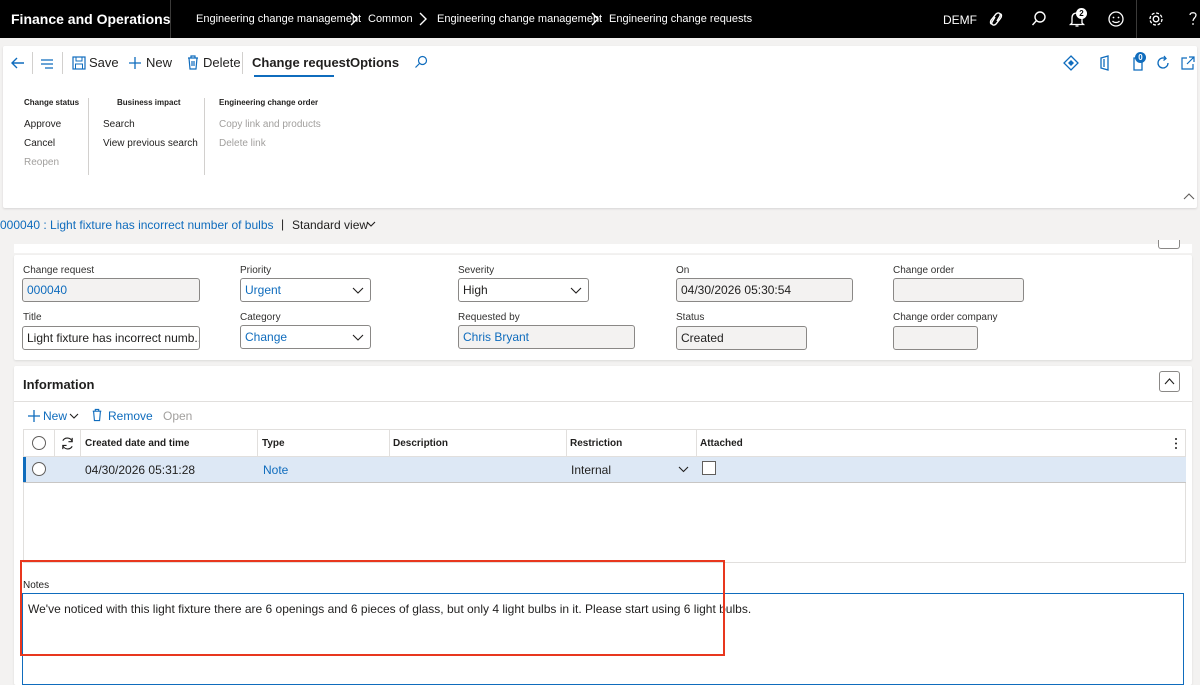 This screenshot has width=1200, height=685. I want to click on column-header-type: Type, so click(273, 443).